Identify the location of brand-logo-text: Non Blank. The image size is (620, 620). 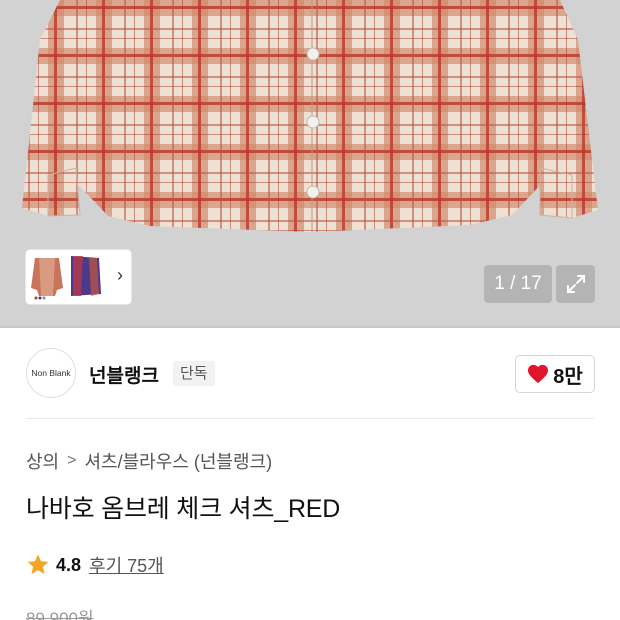
(51, 373).